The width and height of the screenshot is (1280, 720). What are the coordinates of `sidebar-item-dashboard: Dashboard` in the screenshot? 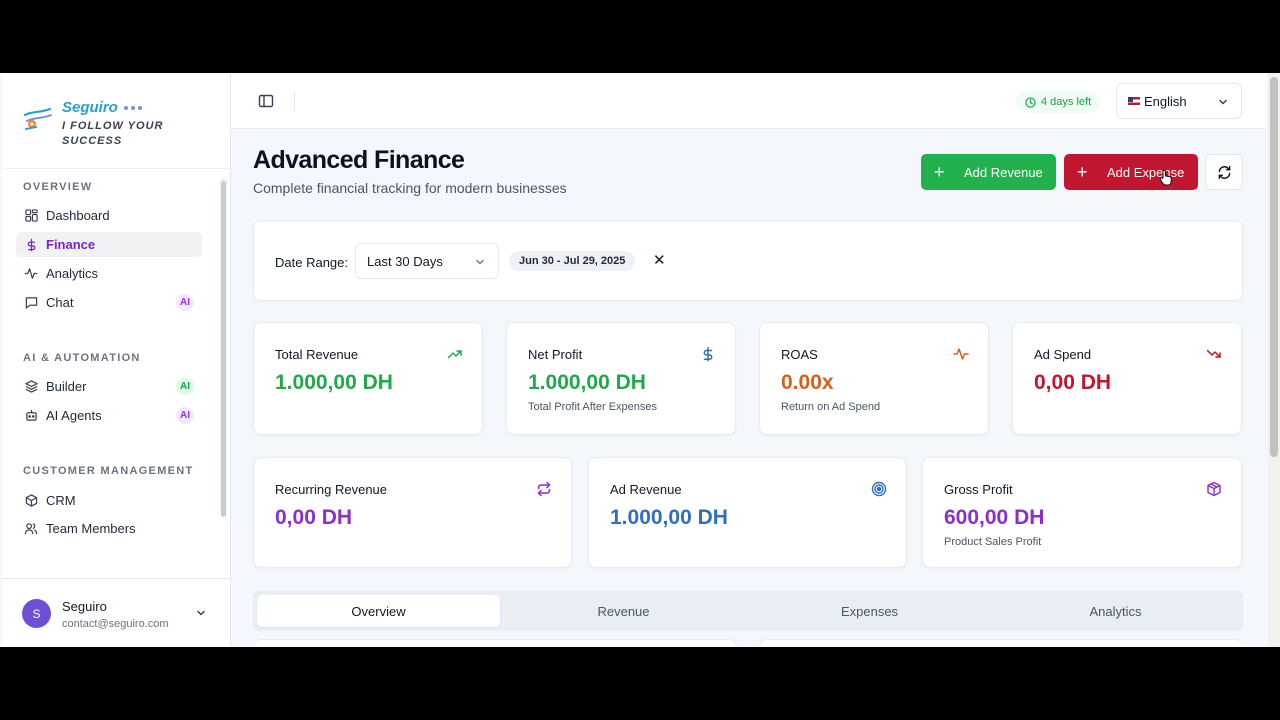 It's located at (109, 215).